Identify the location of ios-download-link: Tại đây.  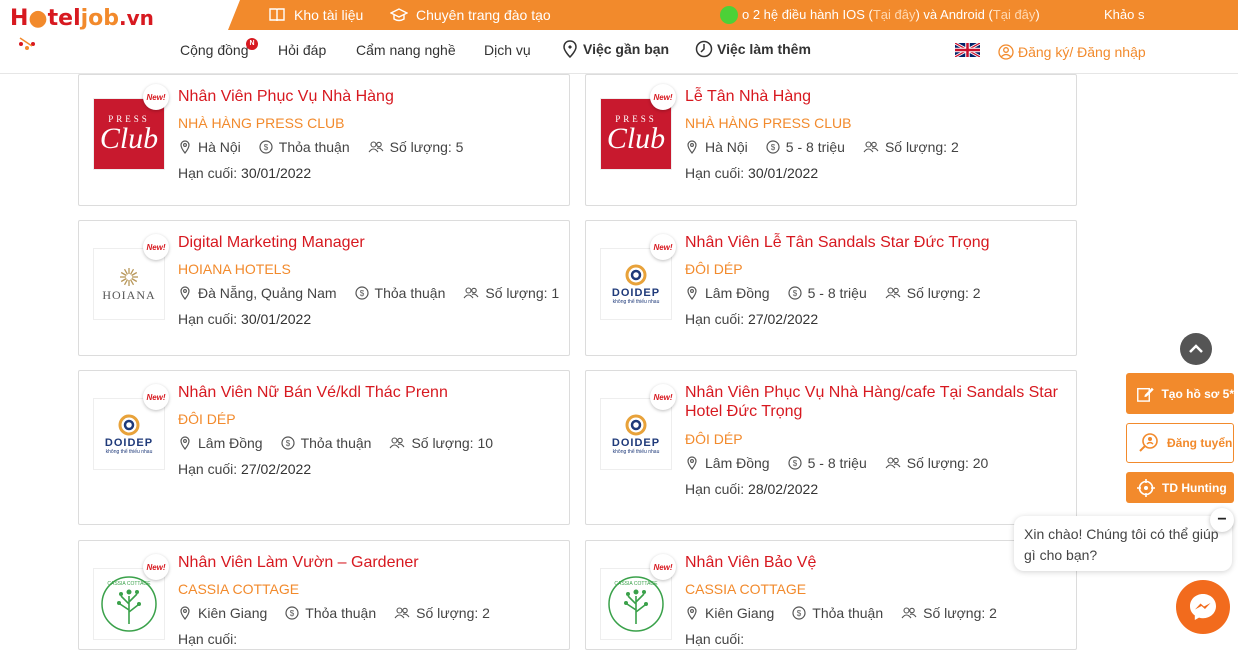
(894, 14).